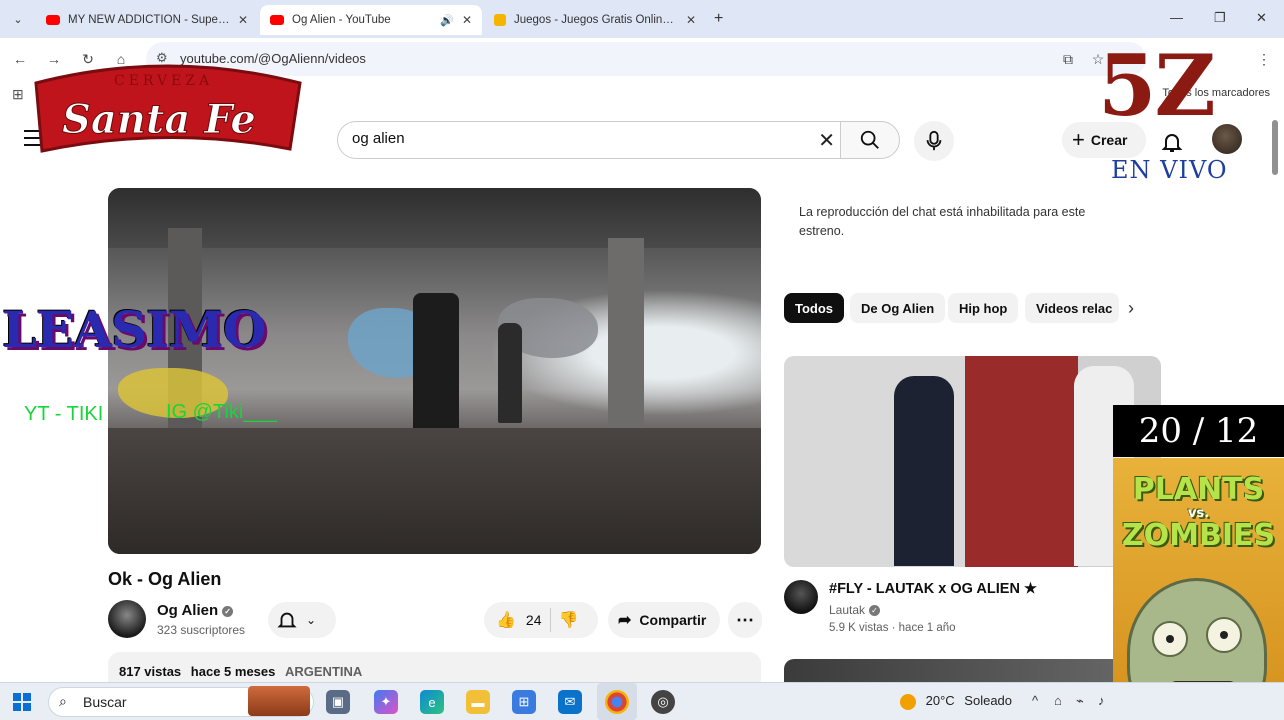 This screenshot has height=720, width=1284. I want to click on subscriber-count: 323 suscriptores, so click(201, 630).